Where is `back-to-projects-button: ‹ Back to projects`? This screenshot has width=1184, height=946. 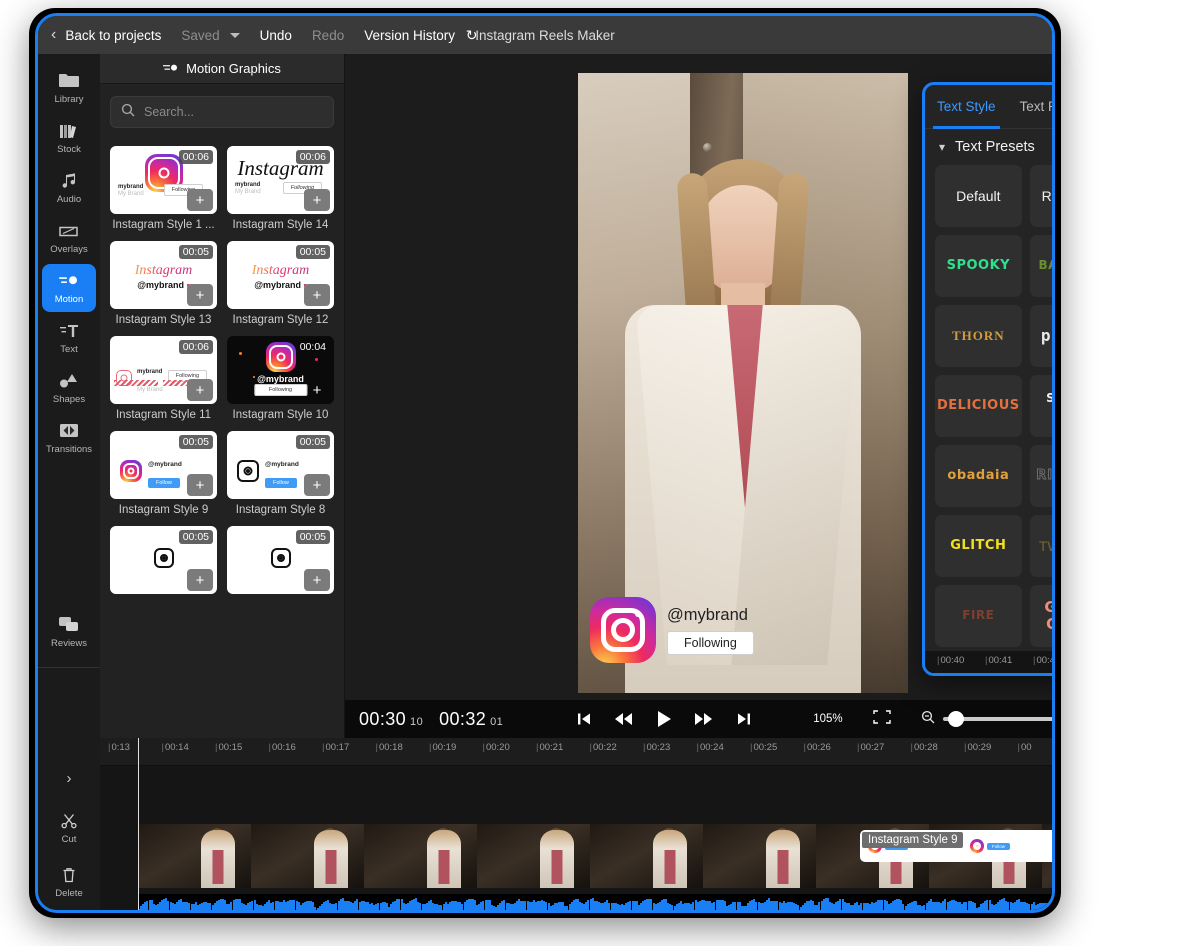 back-to-projects-button: ‹ Back to projects is located at coordinates (106, 35).